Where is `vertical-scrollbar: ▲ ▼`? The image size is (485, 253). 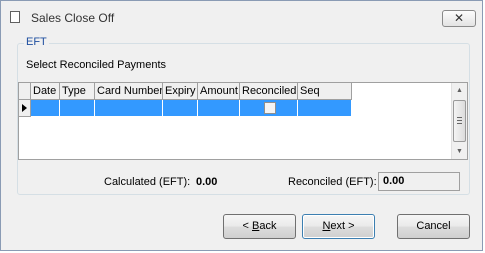 vertical-scrollbar: ▲ ▼ is located at coordinates (459, 121).